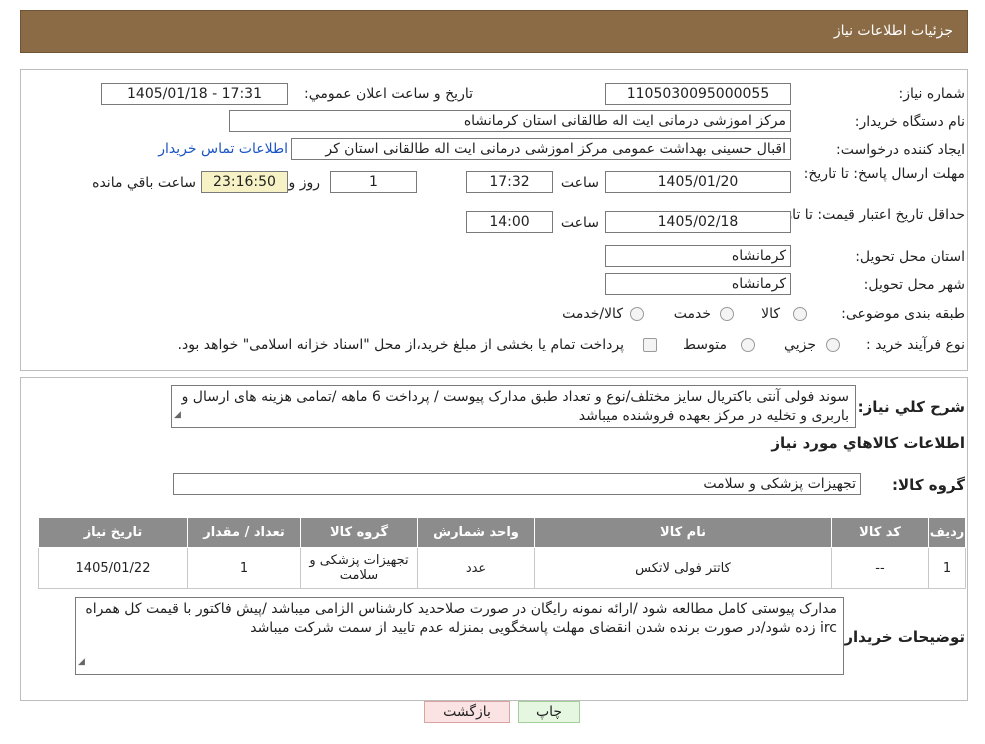  Describe the element at coordinates (868, 443) in the screenshot. I see `goods-info-title: اطلاعات کالاهاي مورد نياز` at that location.